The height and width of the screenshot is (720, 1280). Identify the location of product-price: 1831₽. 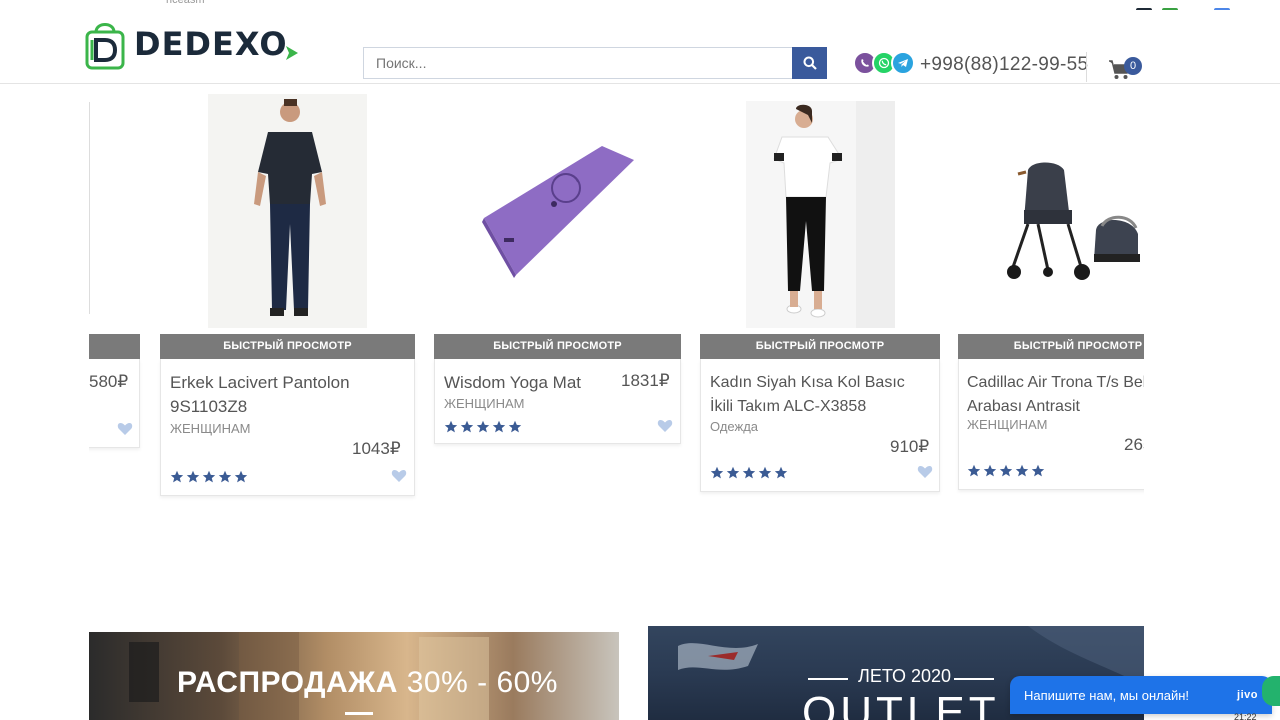
(645, 380).